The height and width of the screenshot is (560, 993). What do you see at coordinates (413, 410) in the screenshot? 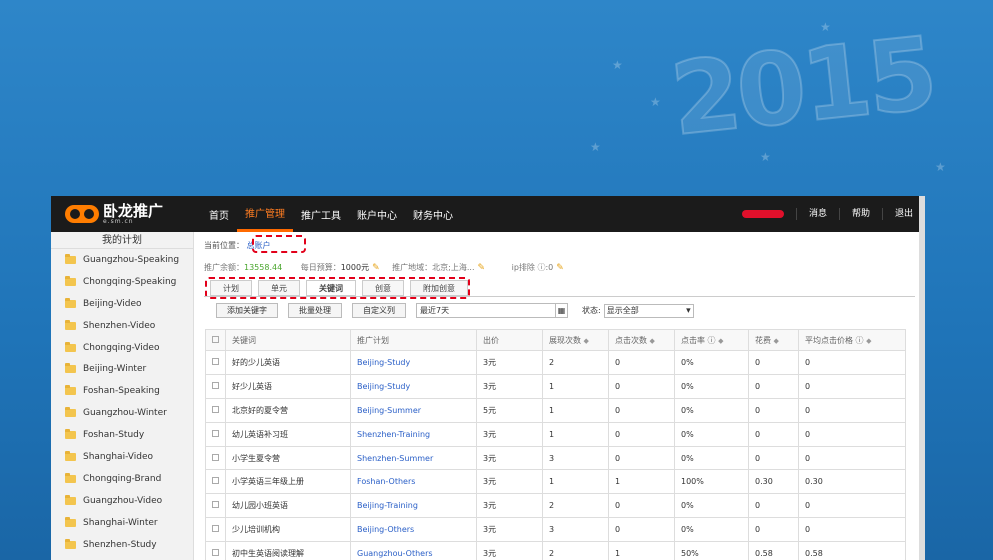
I see `table-cell: Beijing-Summer` at bounding box center [413, 410].